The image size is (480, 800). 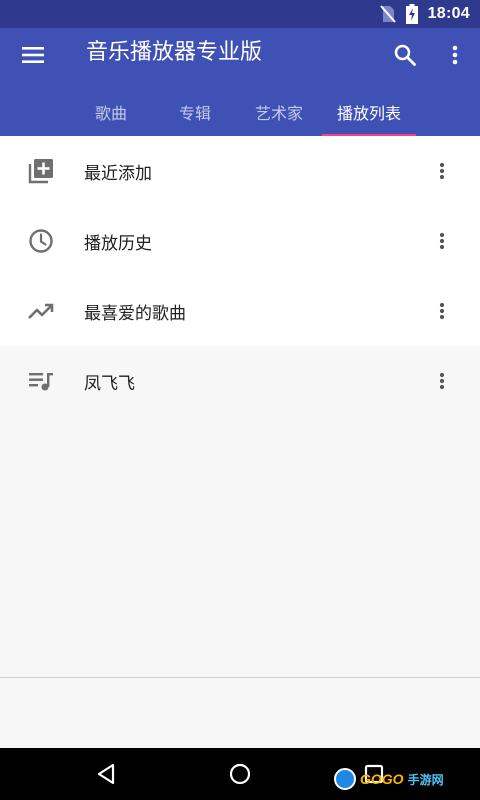 I want to click on home-icon, so click(x=240, y=774).